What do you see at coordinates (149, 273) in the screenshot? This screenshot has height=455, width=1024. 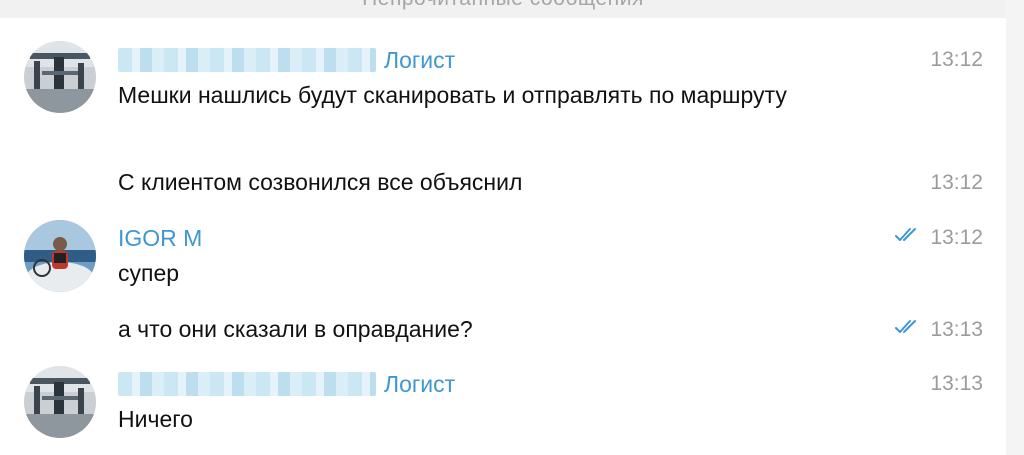 I see `message-text: супер` at bounding box center [149, 273].